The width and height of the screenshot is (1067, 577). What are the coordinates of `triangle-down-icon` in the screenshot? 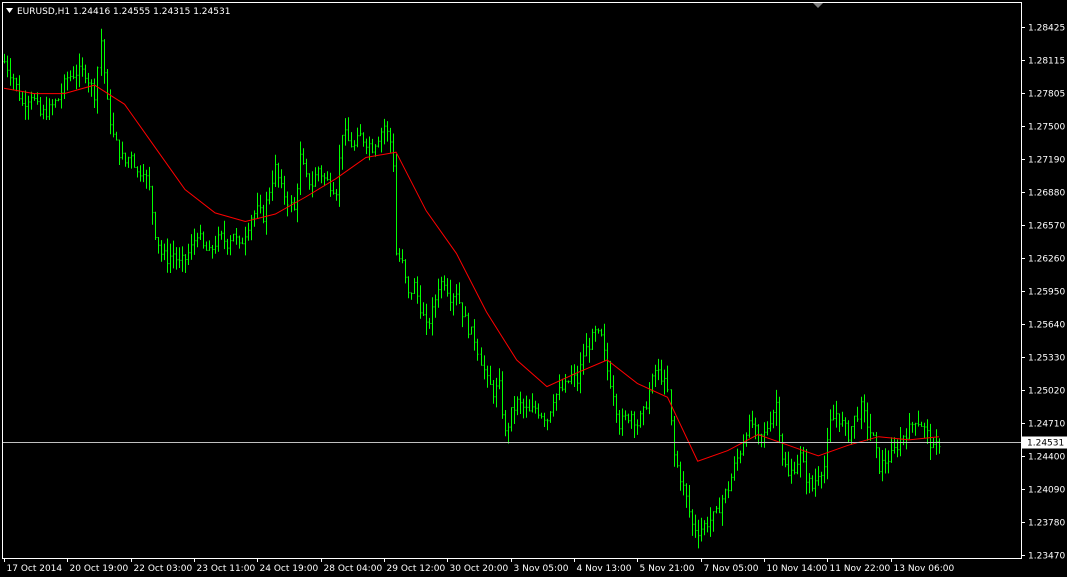 It's located at (9, 10).